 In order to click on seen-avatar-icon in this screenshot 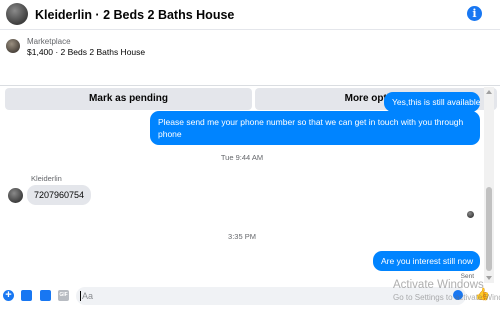, I will do `click(470, 214)`.